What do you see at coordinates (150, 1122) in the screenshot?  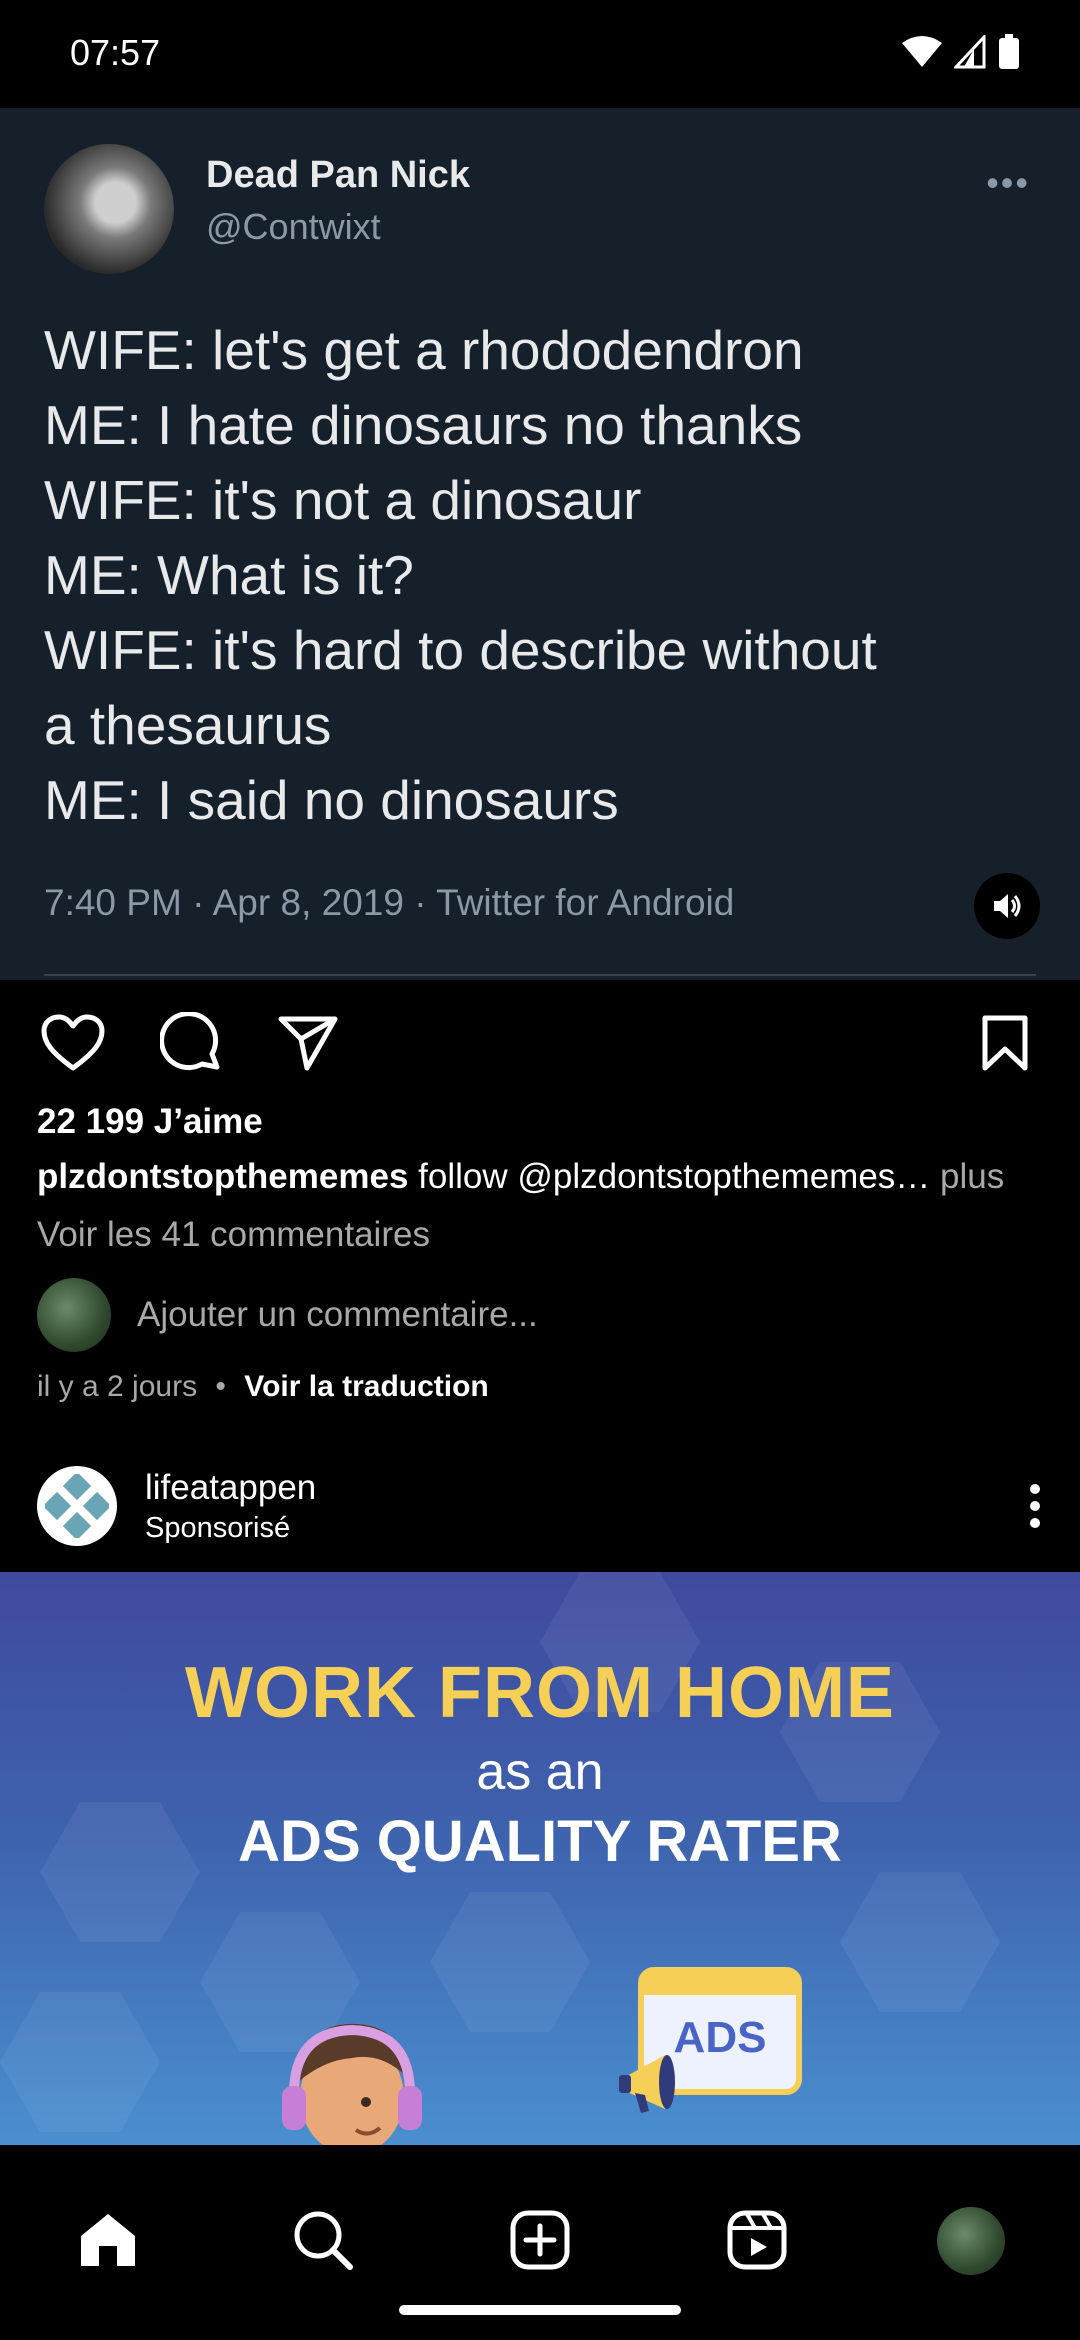 I see `likes-count: 22 199 J’aime` at bounding box center [150, 1122].